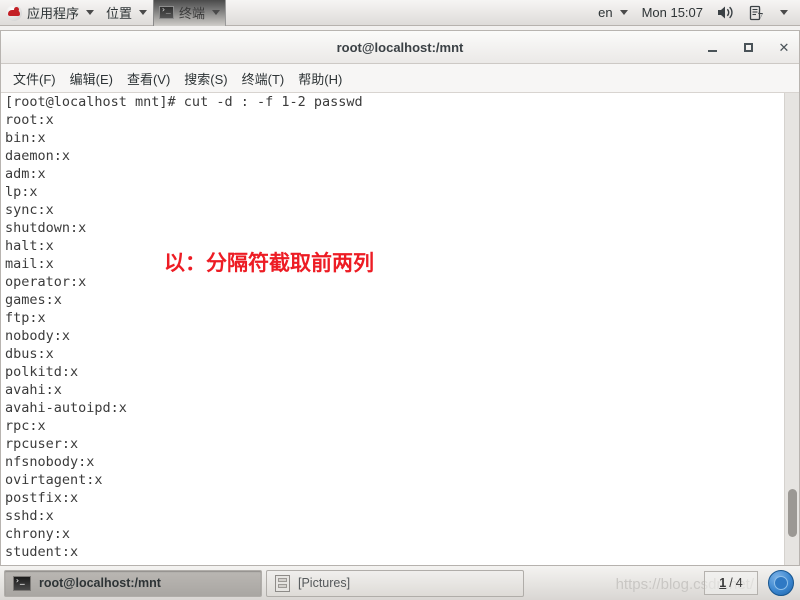  What do you see at coordinates (53, 13) in the screenshot?
I see `applications-menu-label: 应用程序` at bounding box center [53, 13].